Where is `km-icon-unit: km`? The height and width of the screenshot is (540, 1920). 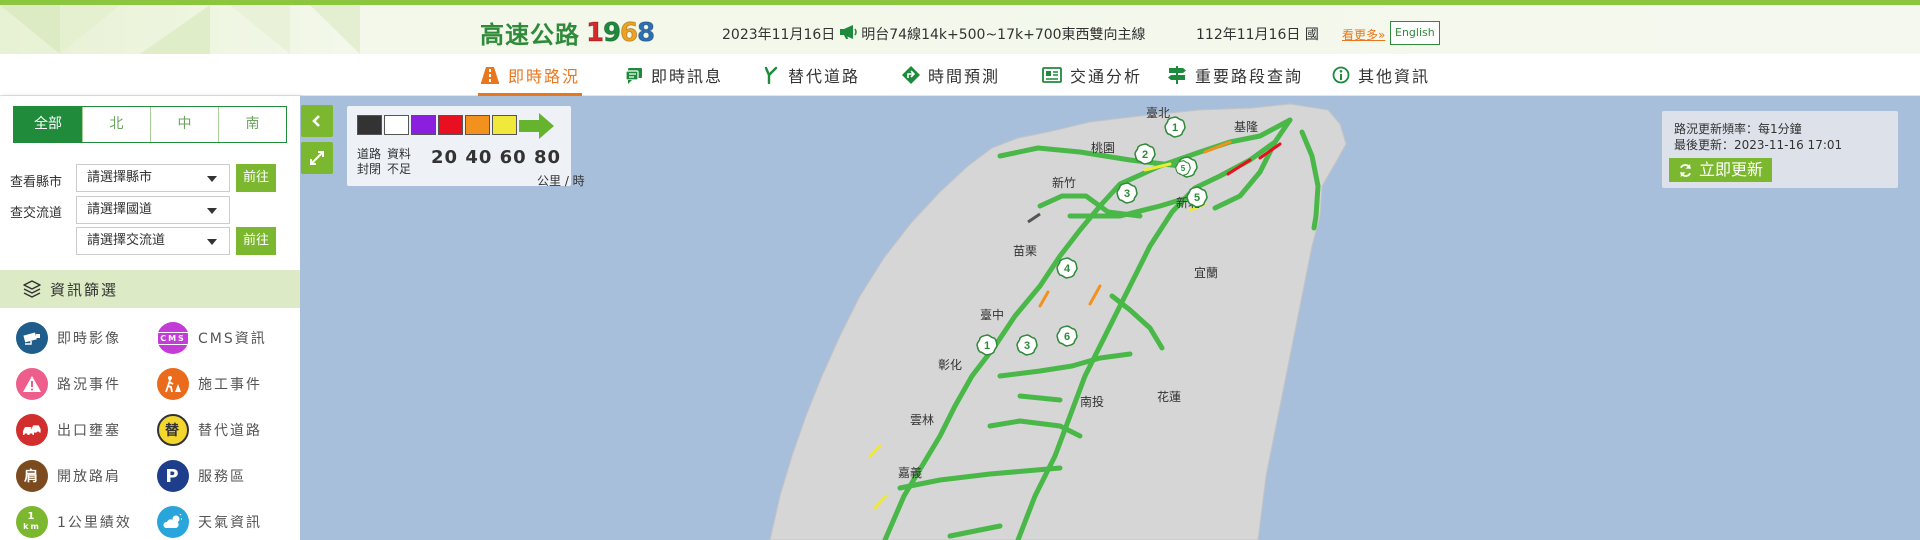 km-icon-unit: km is located at coordinates (32, 526).